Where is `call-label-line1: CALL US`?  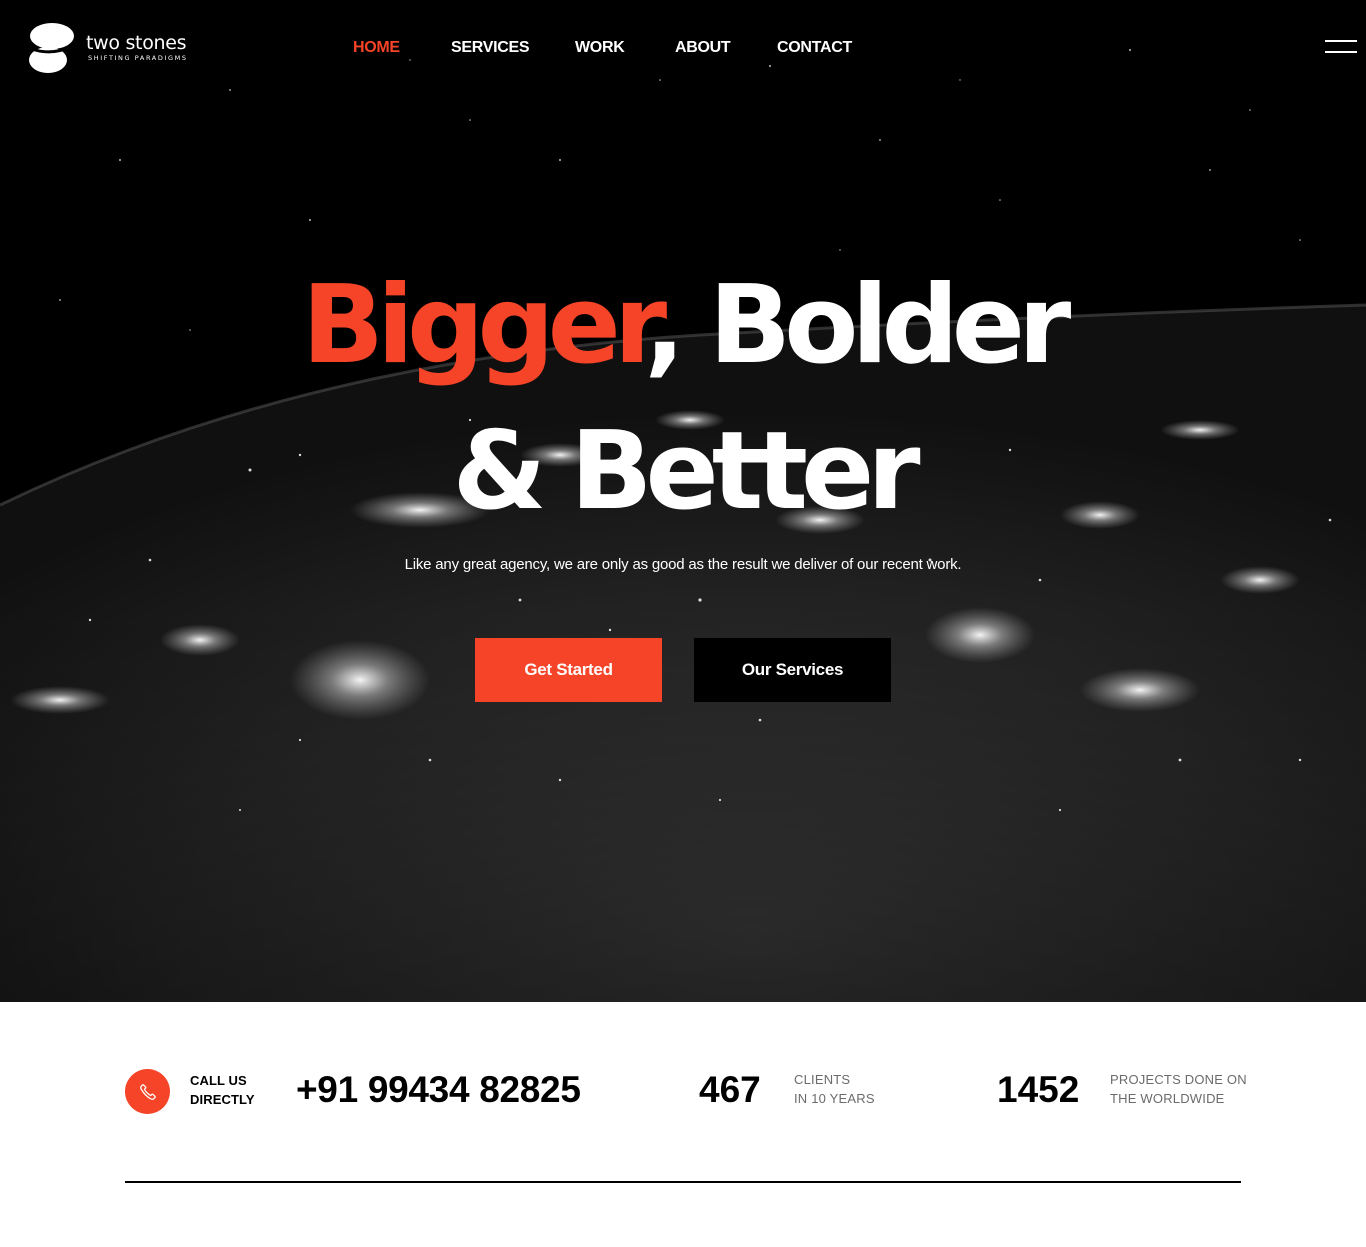 call-label-line1: CALL US is located at coordinates (218, 1080).